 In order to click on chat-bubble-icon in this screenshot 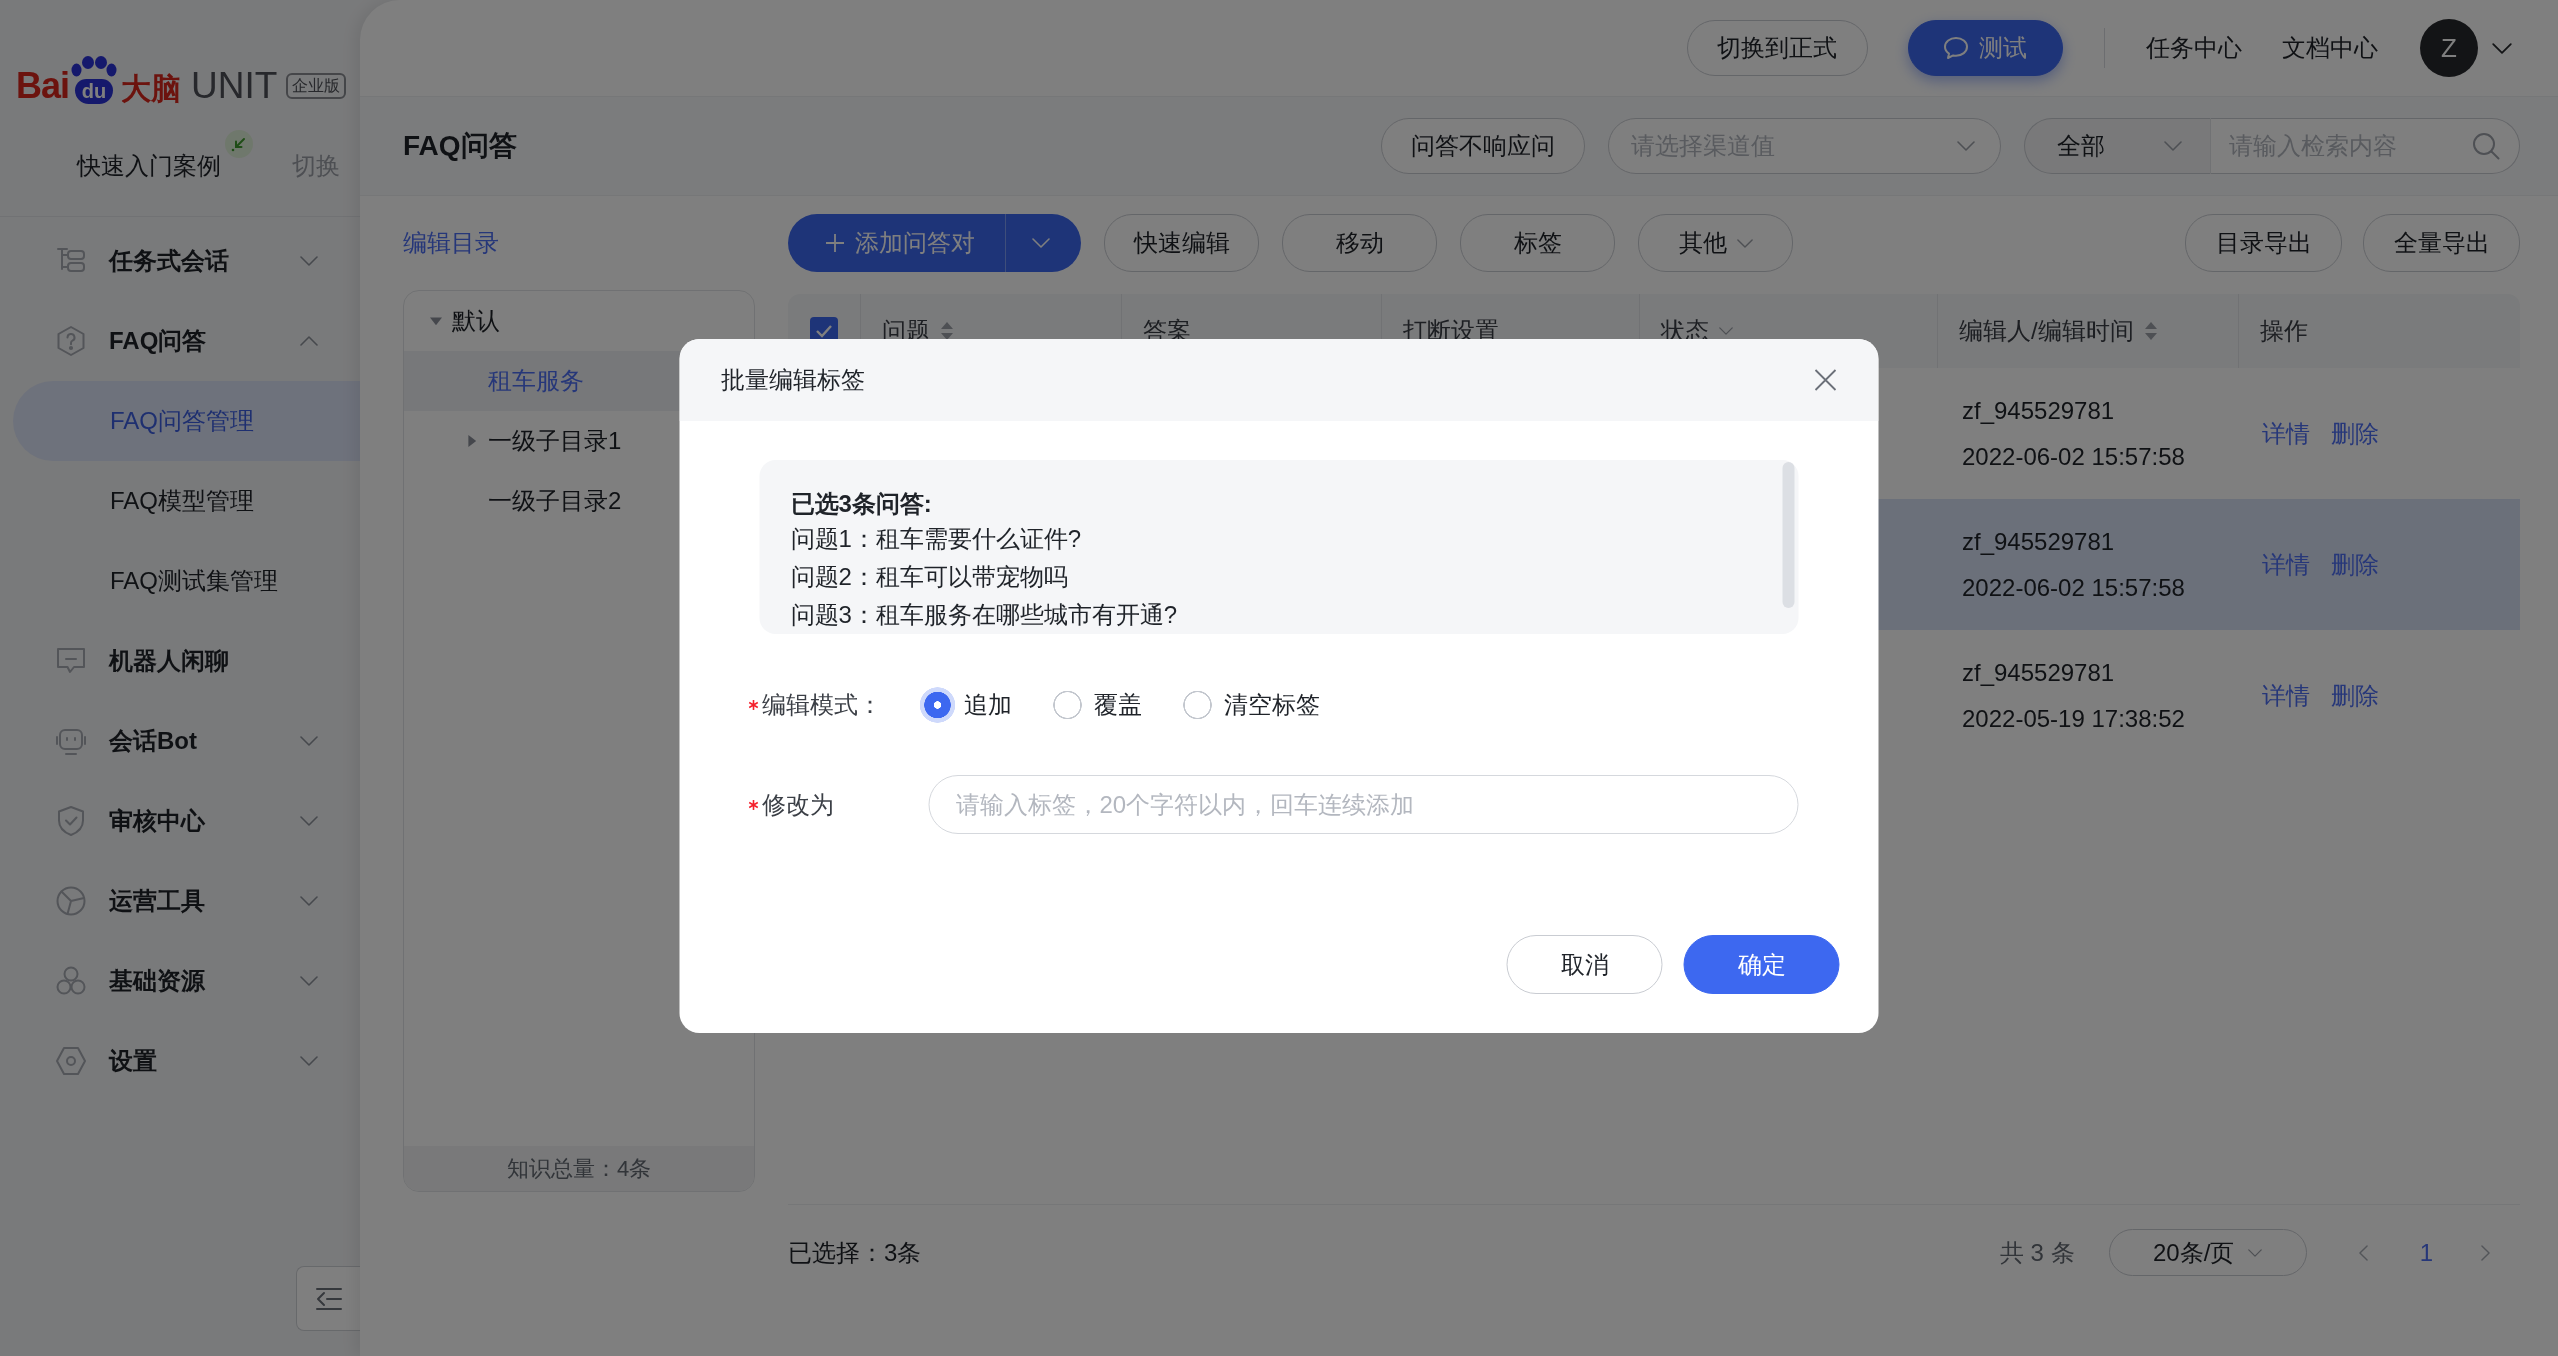, I will do `click(1956, 48)`.